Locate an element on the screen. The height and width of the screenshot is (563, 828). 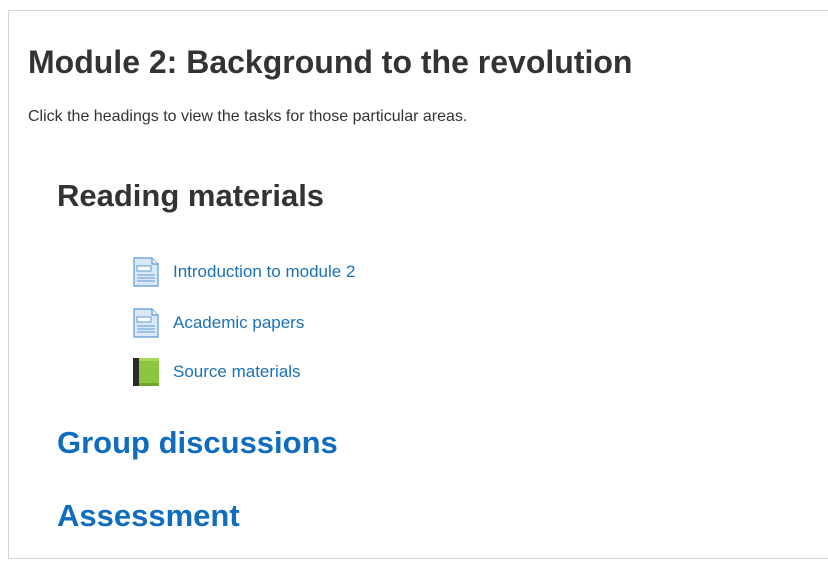
activity-label: Source materials is located at coordinates (237, 372).